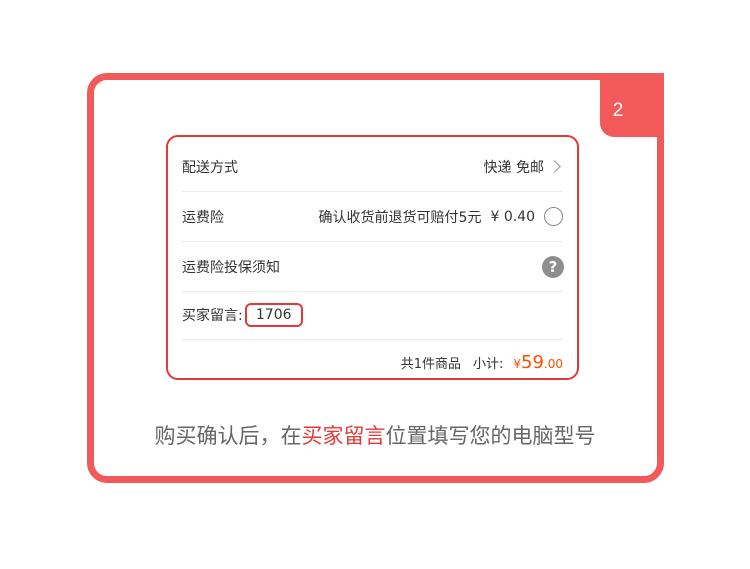 The image size is (750, 569). What do you see at coordinates (212, 315) in the screenshot?
I see `buyer-message-label: 买家留言:` at bounding box center [212, 315].